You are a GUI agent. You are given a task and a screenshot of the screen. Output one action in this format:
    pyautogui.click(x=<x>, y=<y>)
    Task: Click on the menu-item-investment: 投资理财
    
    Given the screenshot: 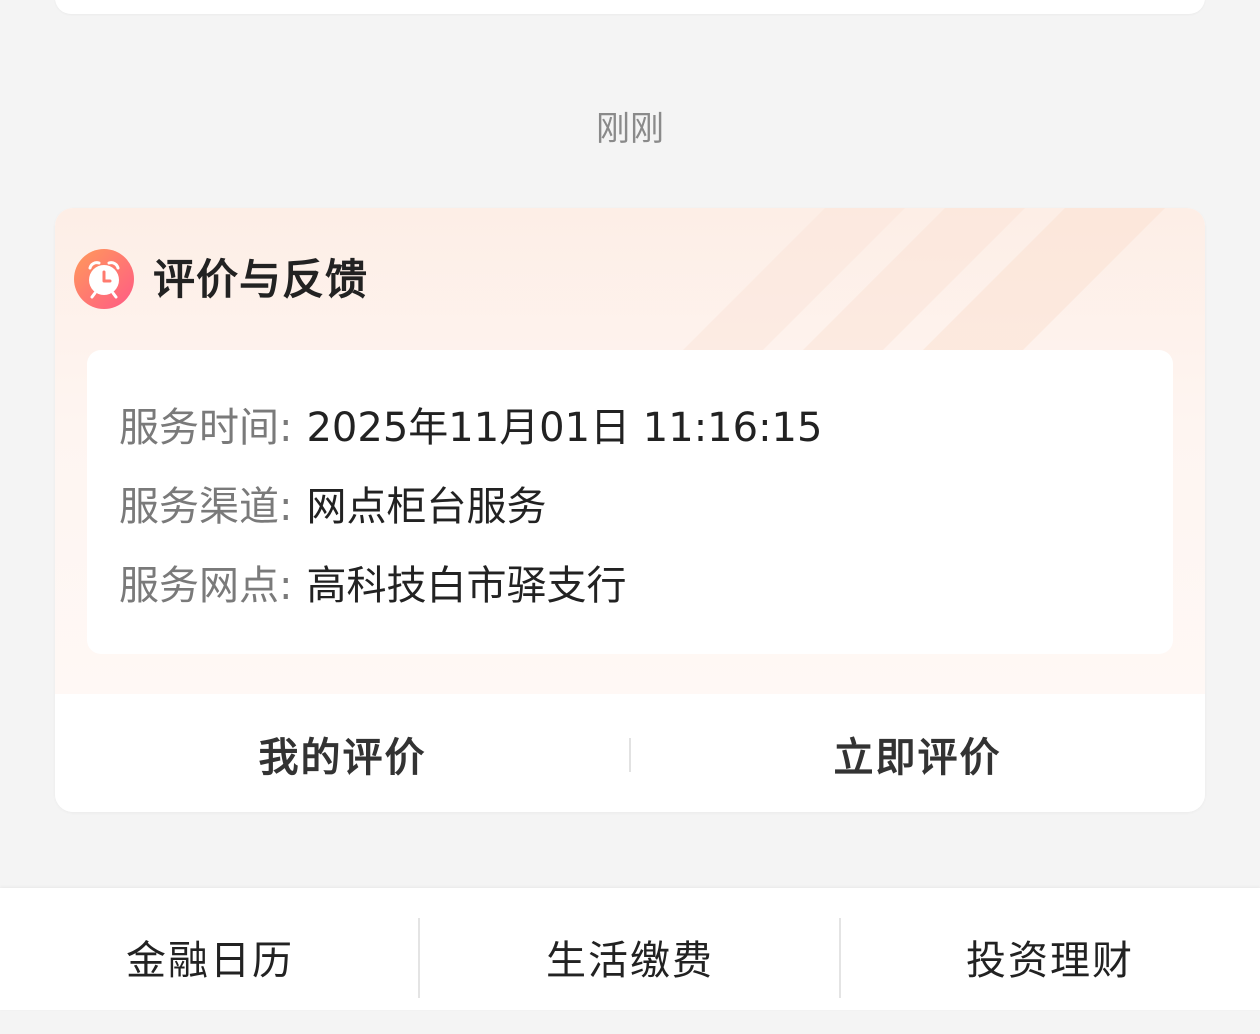 What is the action you would take?
    pyautogui.click(x=1050, y=949)
    